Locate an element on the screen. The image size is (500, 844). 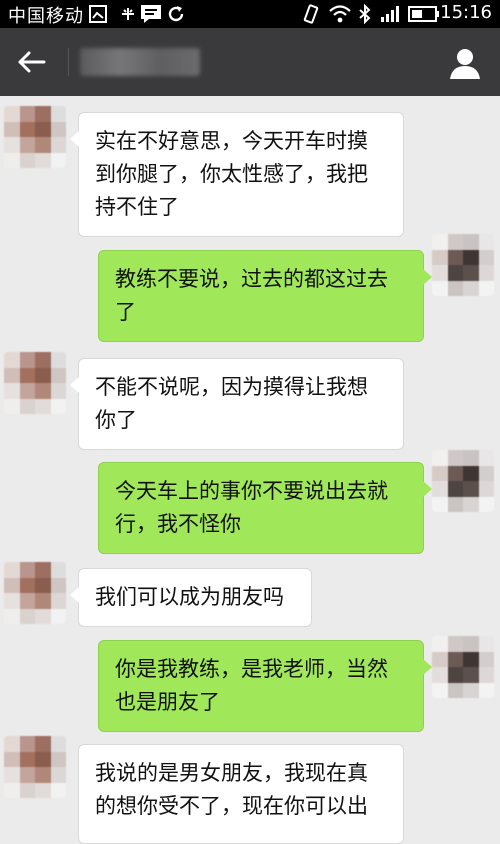
message-icon is located at coordinates (151, 14).